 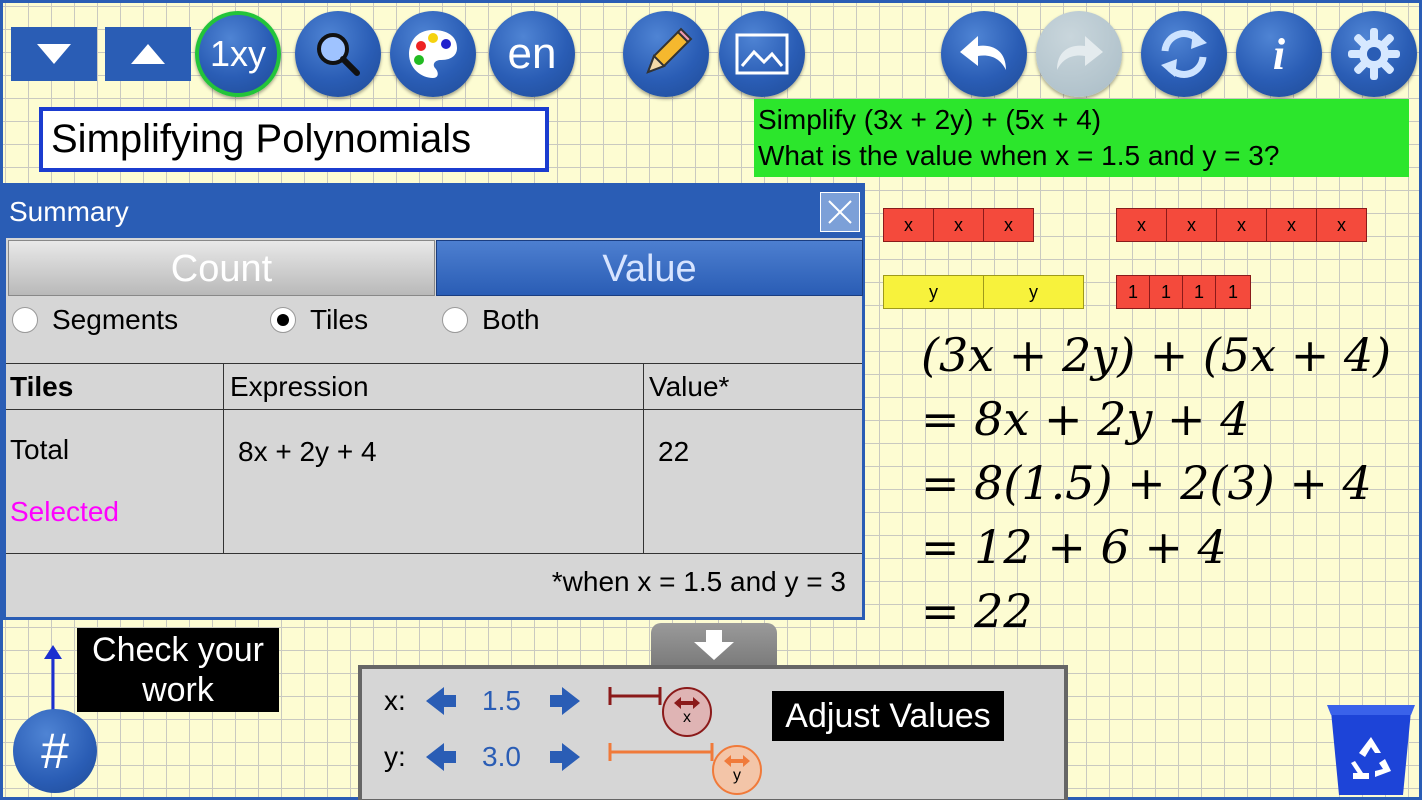 I want to click on gear-icon, so click(x=1374, y=54).